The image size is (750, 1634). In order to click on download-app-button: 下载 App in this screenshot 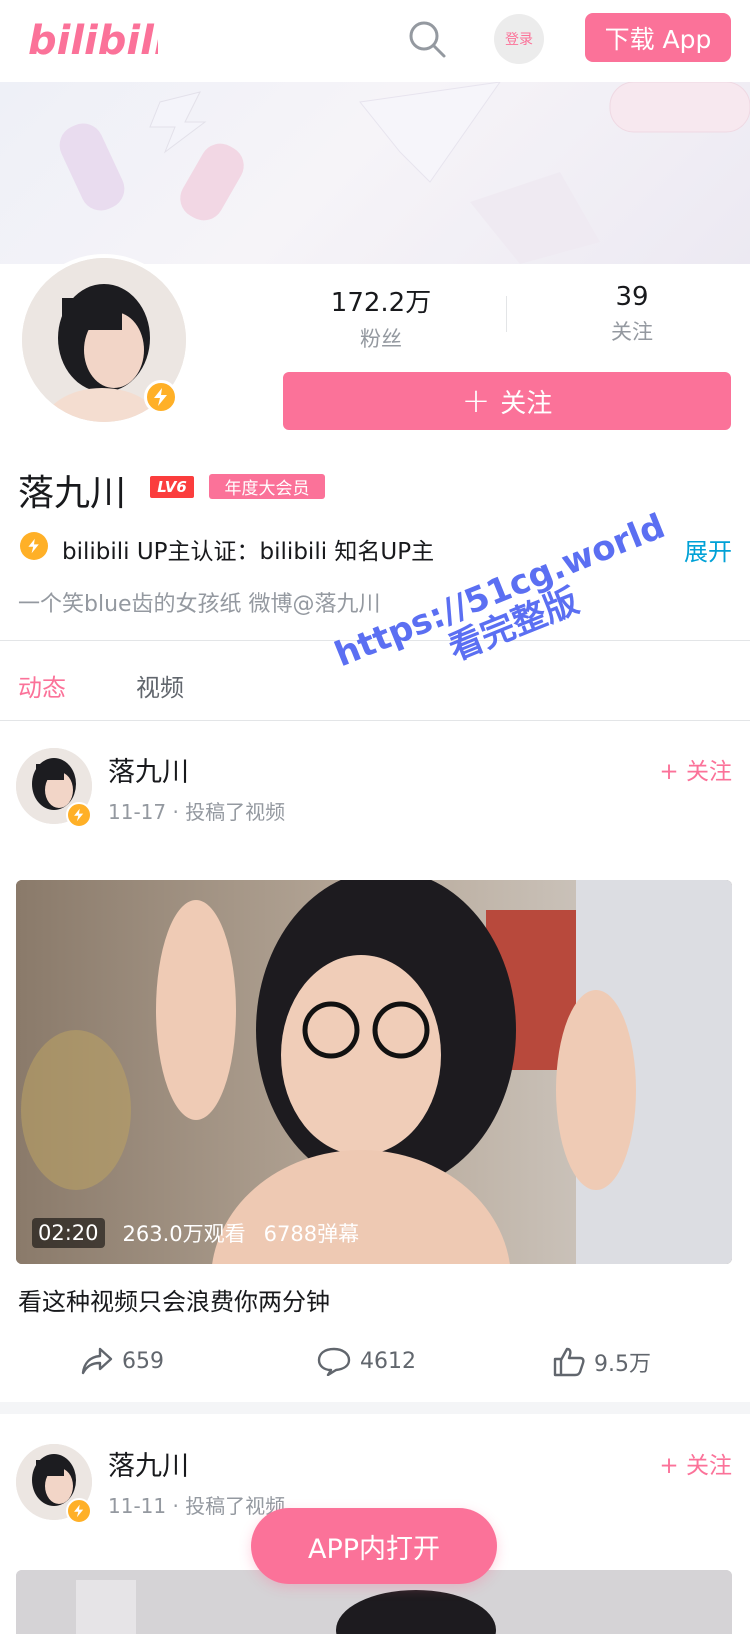, I will do `click(658, 37)`.